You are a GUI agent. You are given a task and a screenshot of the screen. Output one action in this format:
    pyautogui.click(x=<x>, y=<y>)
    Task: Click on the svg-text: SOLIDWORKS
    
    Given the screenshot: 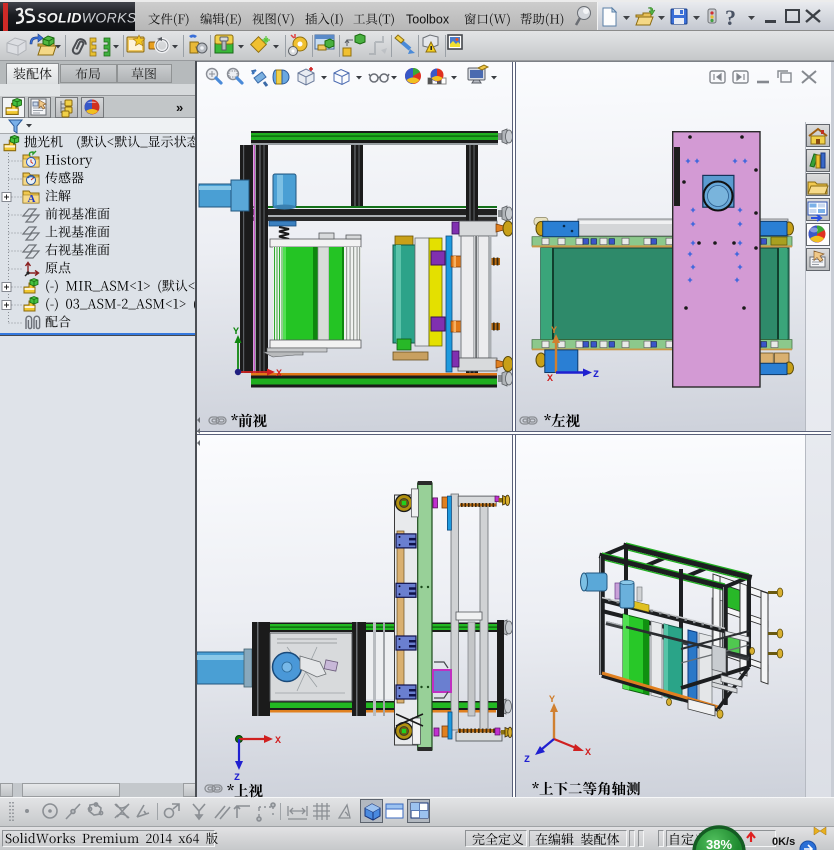 What is the action you would take?
    pyautogui.click(x=87, y=18)
    